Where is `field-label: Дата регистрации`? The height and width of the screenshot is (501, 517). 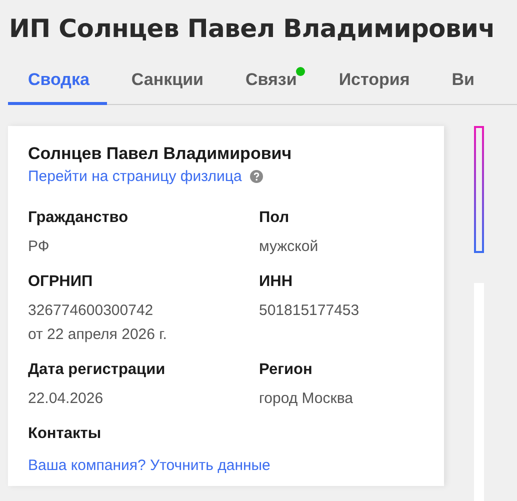
field-label: Дата регистрации is located at coordinates (97, 370).